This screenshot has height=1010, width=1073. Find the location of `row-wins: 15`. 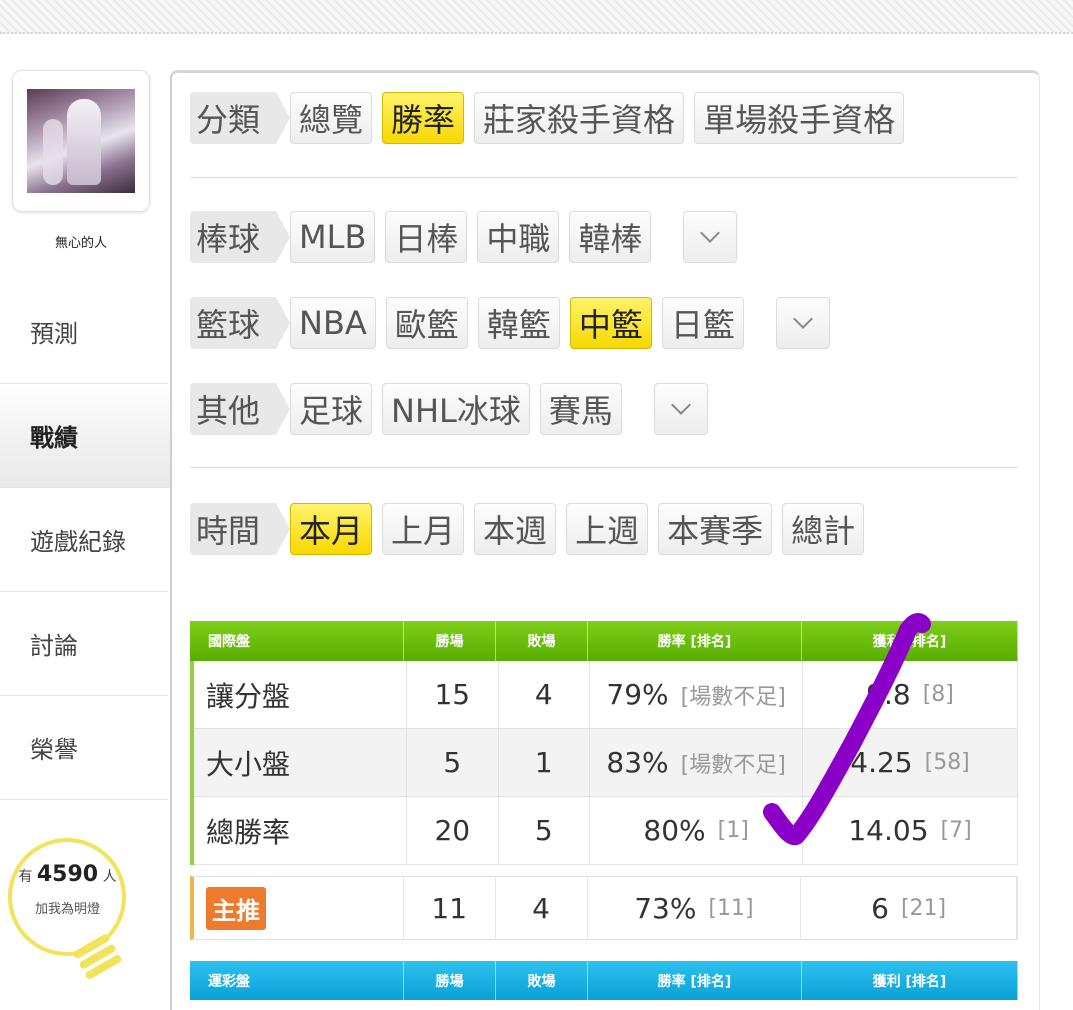

row-wins: 15 is located at coordinates (453, 695).